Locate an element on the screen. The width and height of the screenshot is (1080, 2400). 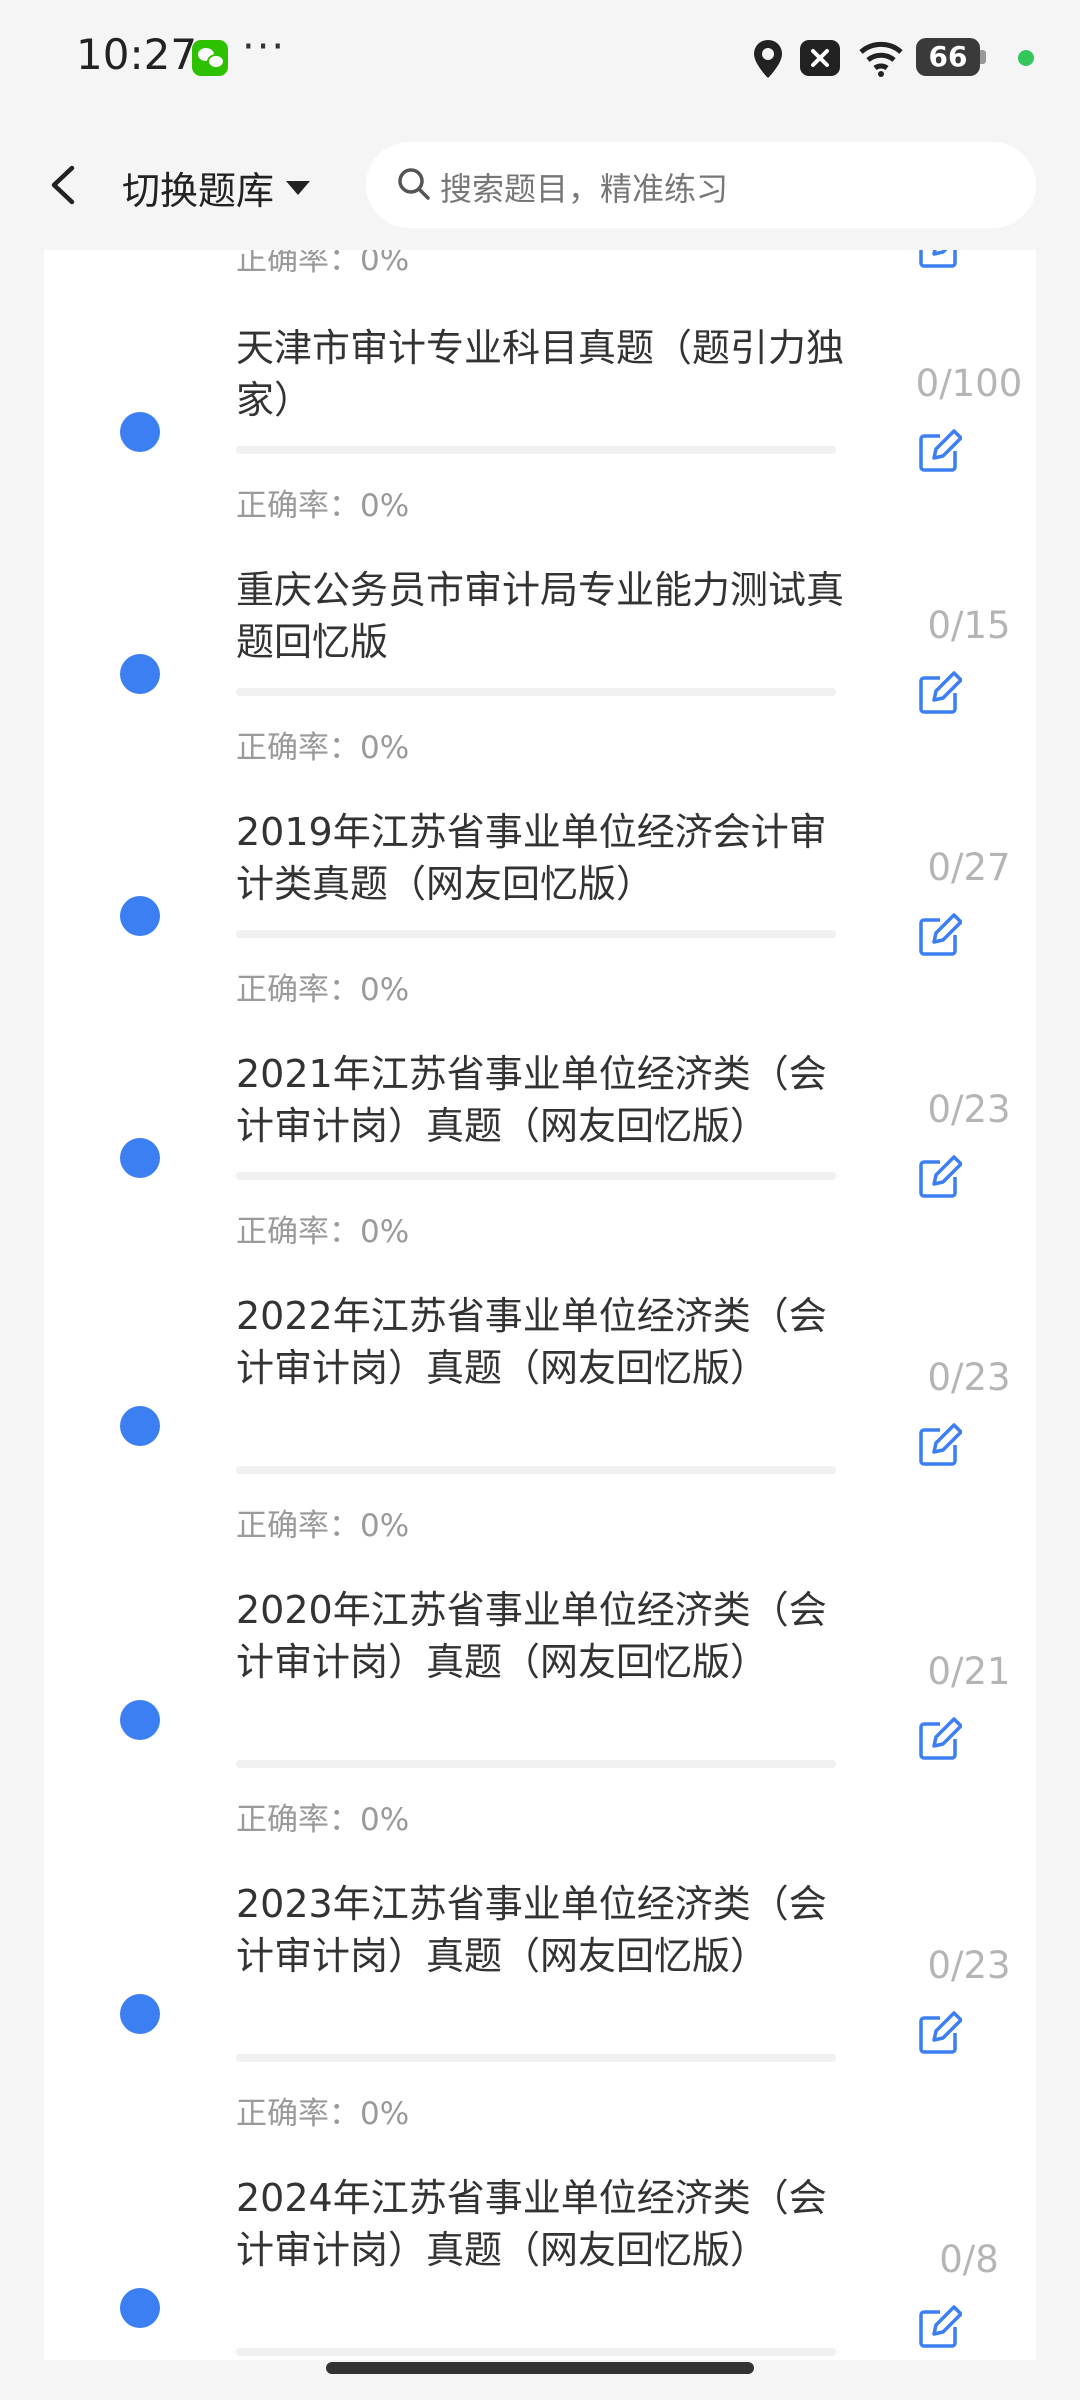
item-title: 2022年江苏省事业单位经济类（会计审计岗）真题（网友回忆版） is located at coordinates (531, 1342).